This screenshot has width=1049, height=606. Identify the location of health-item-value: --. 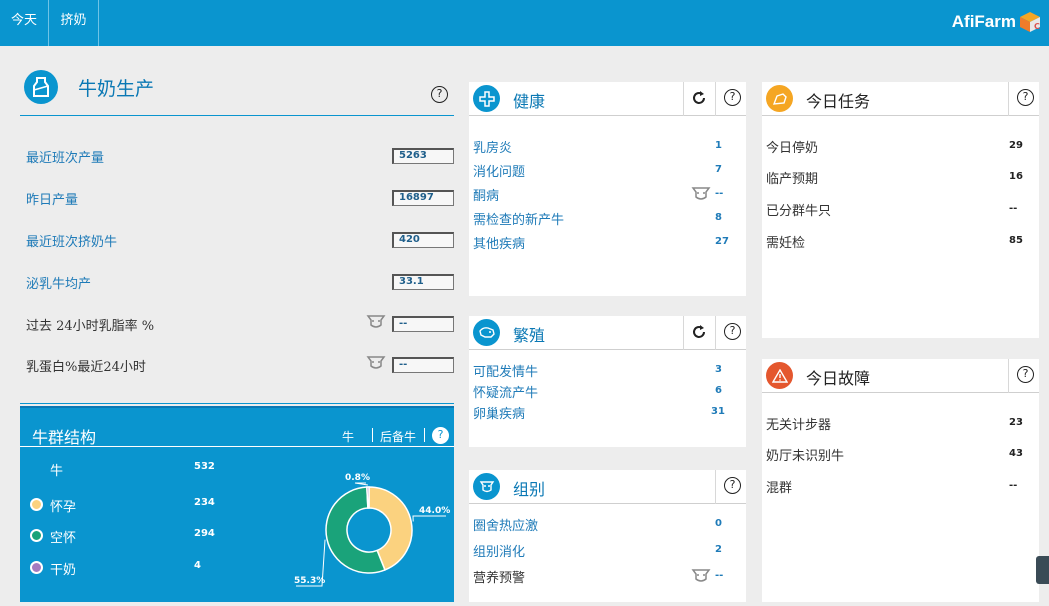
(719, 193).